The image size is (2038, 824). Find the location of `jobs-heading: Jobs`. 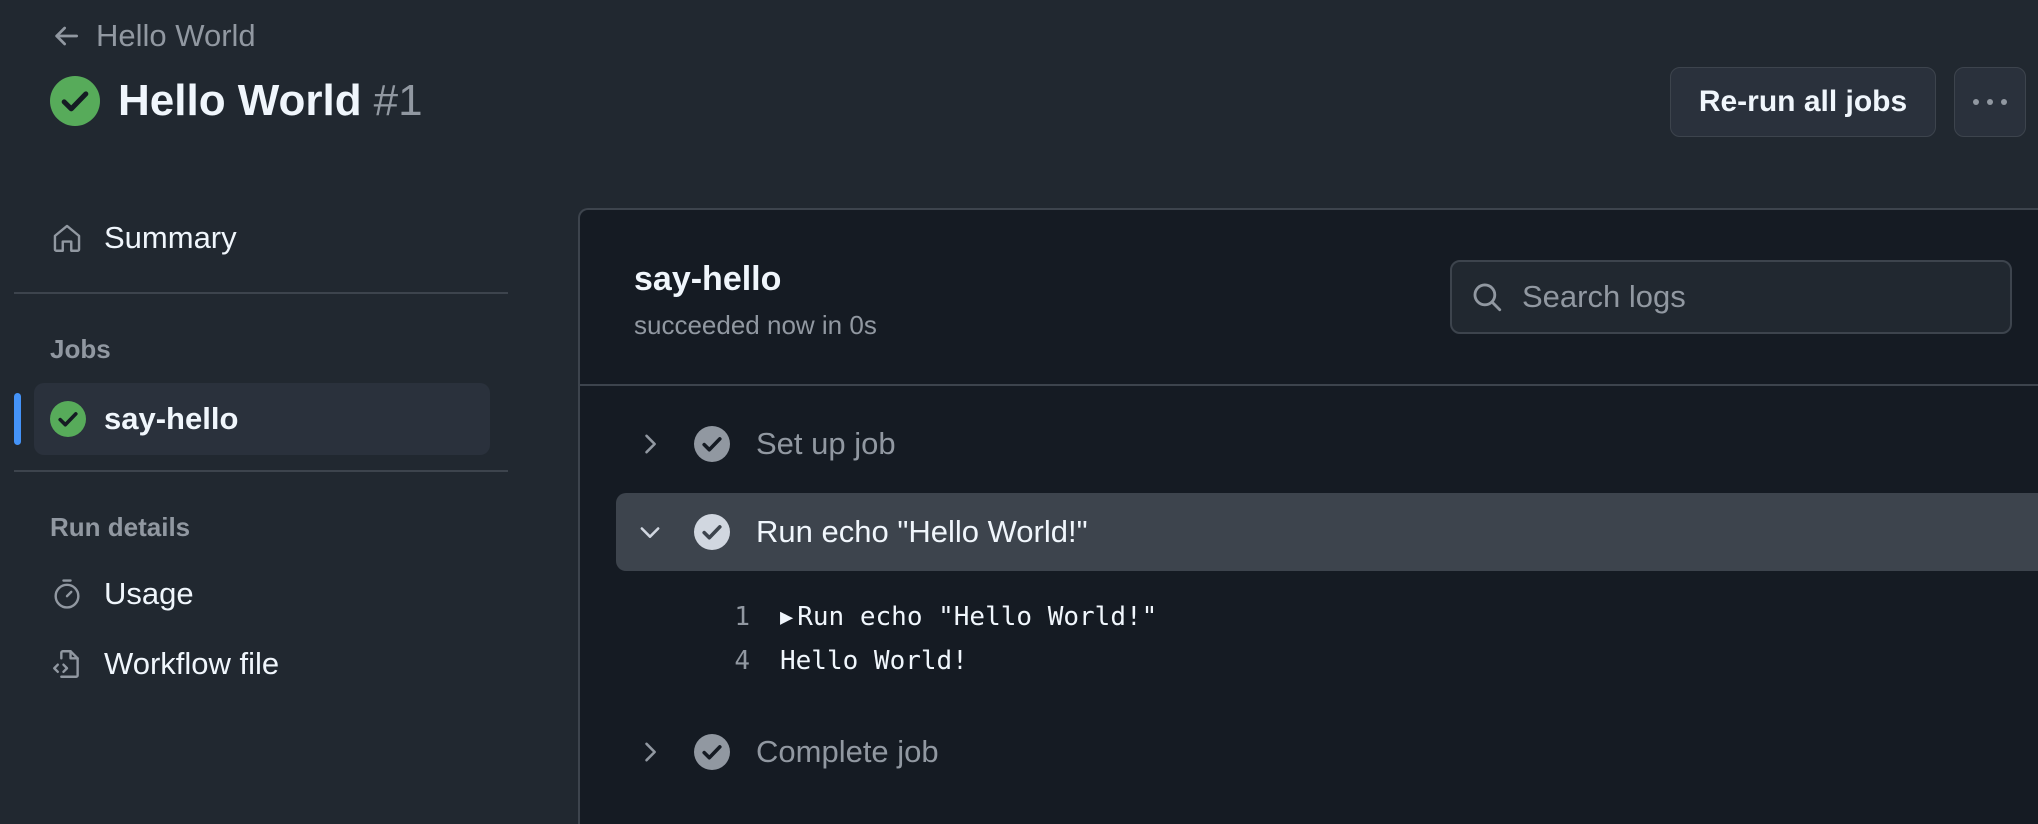

jobs-heading: Jobs is located at coordinates (80, 349).